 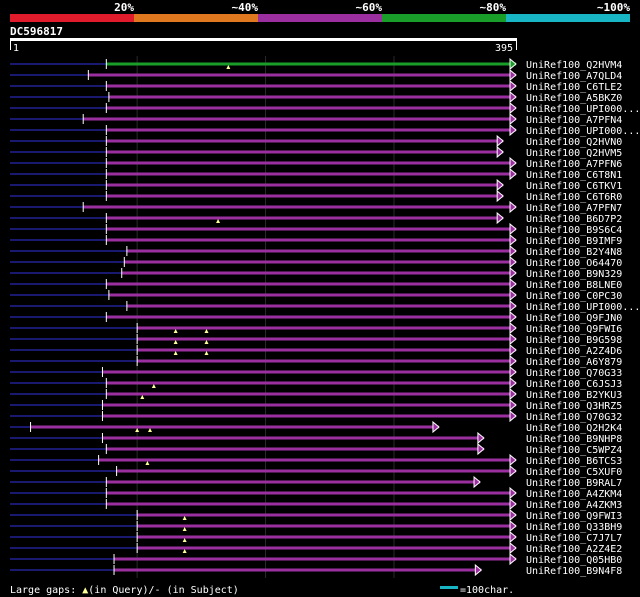 I want to click on ruler-tick-start, so click(x=10, y=45).